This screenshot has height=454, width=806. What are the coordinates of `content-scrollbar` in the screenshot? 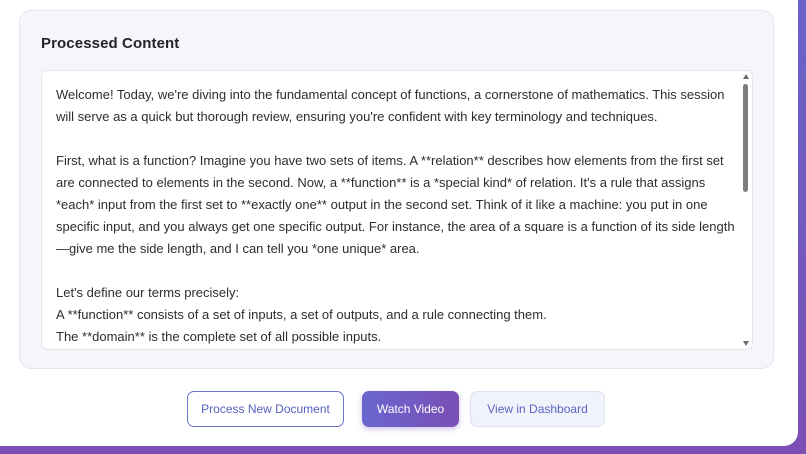 It's located at (746, 210).